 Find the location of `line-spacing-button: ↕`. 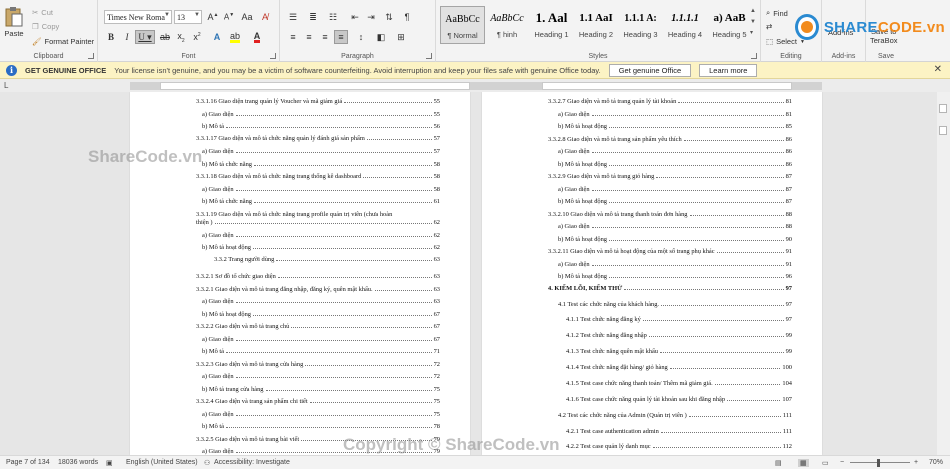

line-spacing-button: ↕ is located at coordinates (361, 37).